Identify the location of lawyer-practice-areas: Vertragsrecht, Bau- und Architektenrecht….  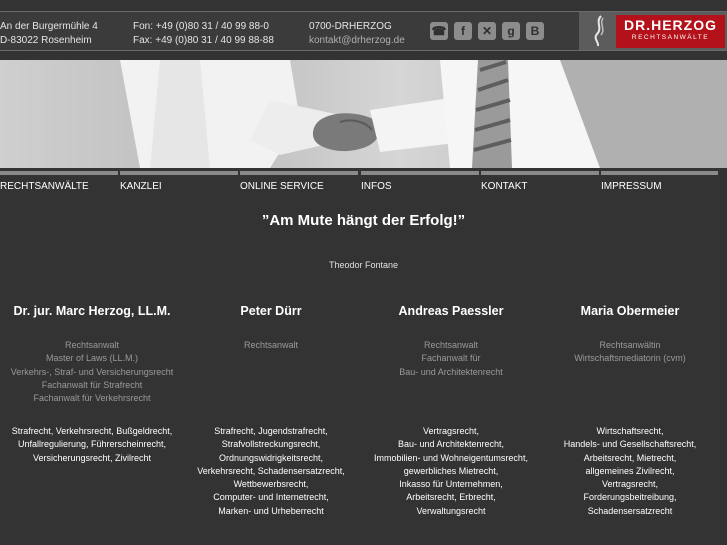
(451, 471).